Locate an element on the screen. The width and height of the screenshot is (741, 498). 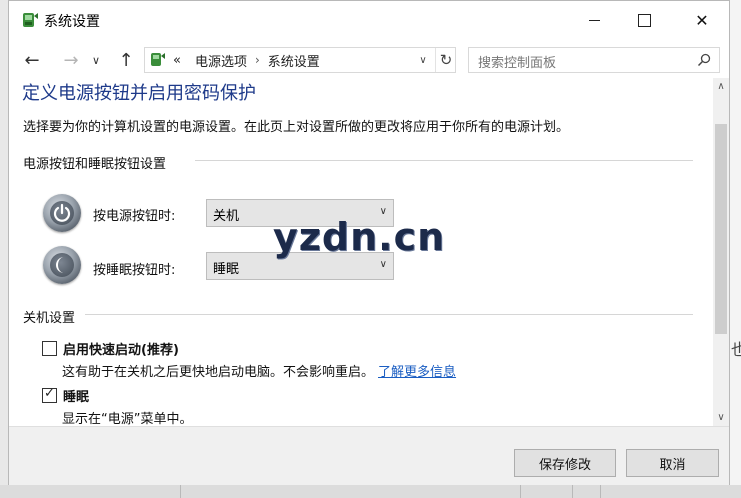
power-symbol-icon is located at coordinates (62, 212).